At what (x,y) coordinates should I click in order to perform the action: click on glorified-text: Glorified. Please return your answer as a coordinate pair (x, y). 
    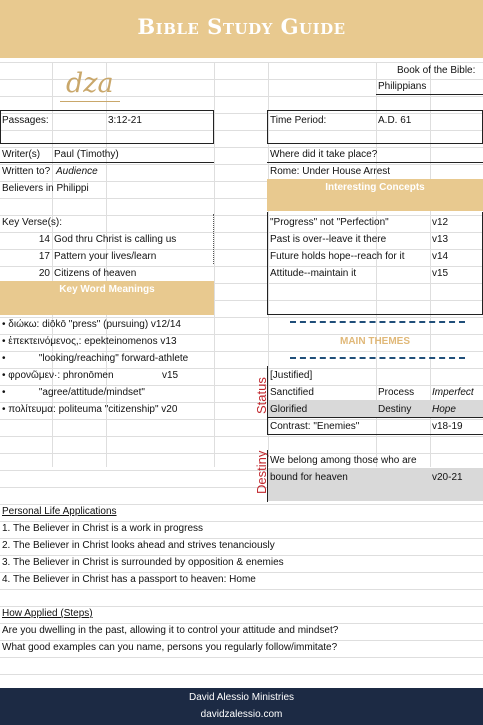
    Looking at the image, I should click on (289, 409).